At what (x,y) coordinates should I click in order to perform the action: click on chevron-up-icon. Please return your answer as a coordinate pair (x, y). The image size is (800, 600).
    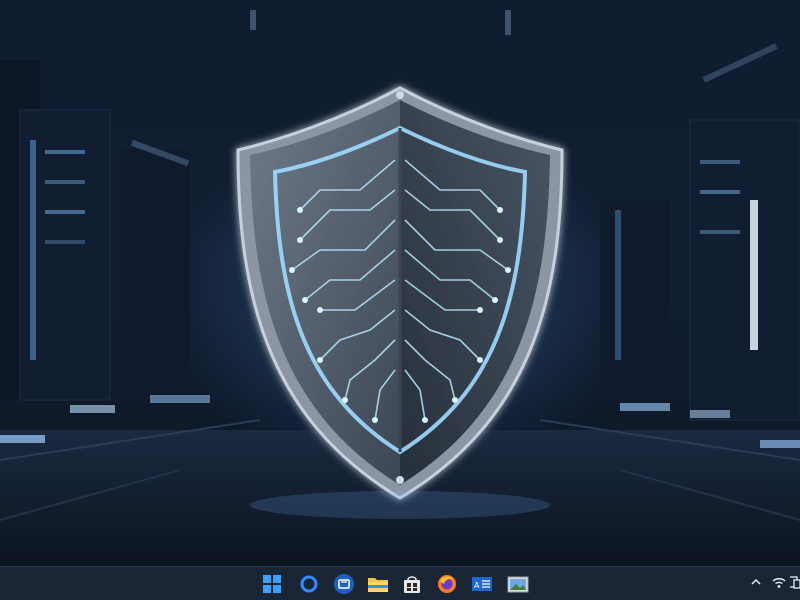
    Looking at the image, I should click on (756, 584).